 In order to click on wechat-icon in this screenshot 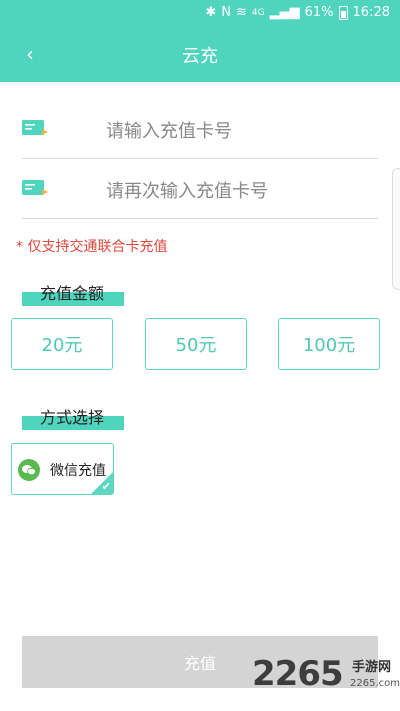, I will do `click(29, 470)`.